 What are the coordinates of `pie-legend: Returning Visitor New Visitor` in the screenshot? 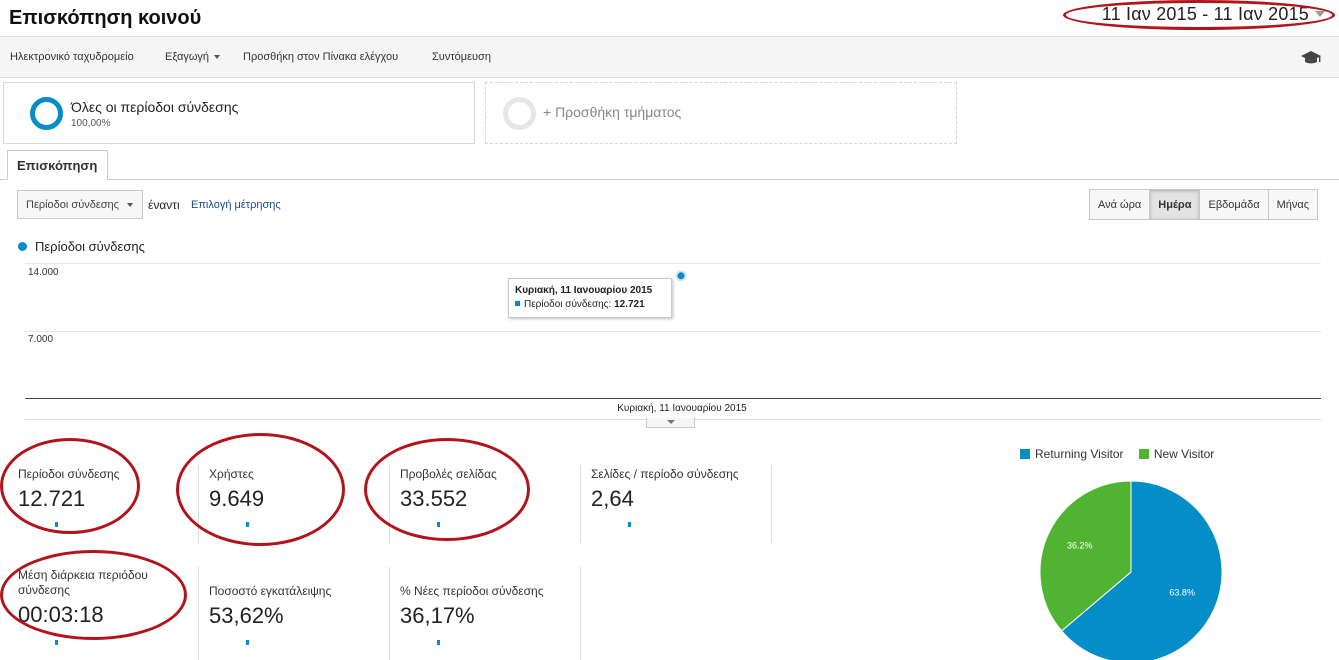 It's located at (1117, 454).